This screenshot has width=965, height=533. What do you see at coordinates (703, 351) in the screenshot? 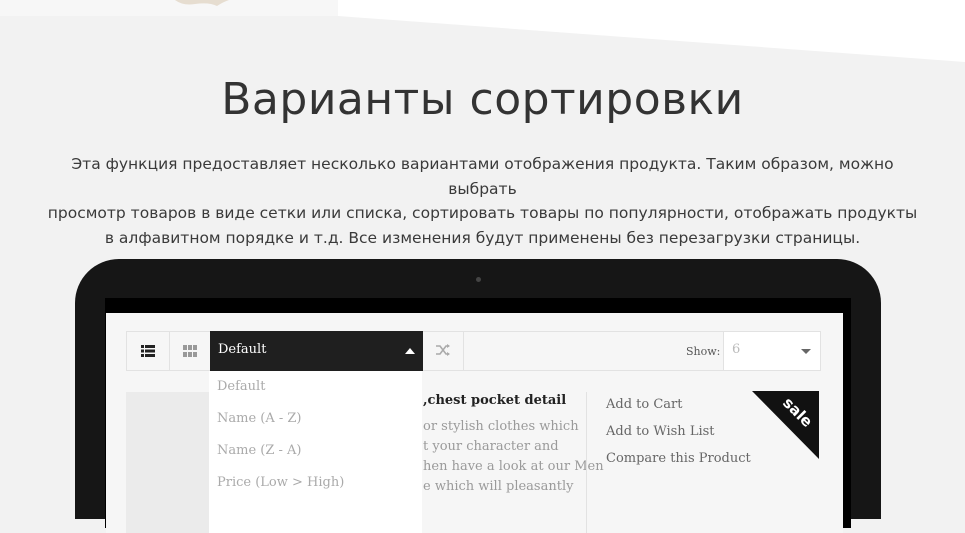
I see `show-label: Show:` at bounding box center [703, 351].